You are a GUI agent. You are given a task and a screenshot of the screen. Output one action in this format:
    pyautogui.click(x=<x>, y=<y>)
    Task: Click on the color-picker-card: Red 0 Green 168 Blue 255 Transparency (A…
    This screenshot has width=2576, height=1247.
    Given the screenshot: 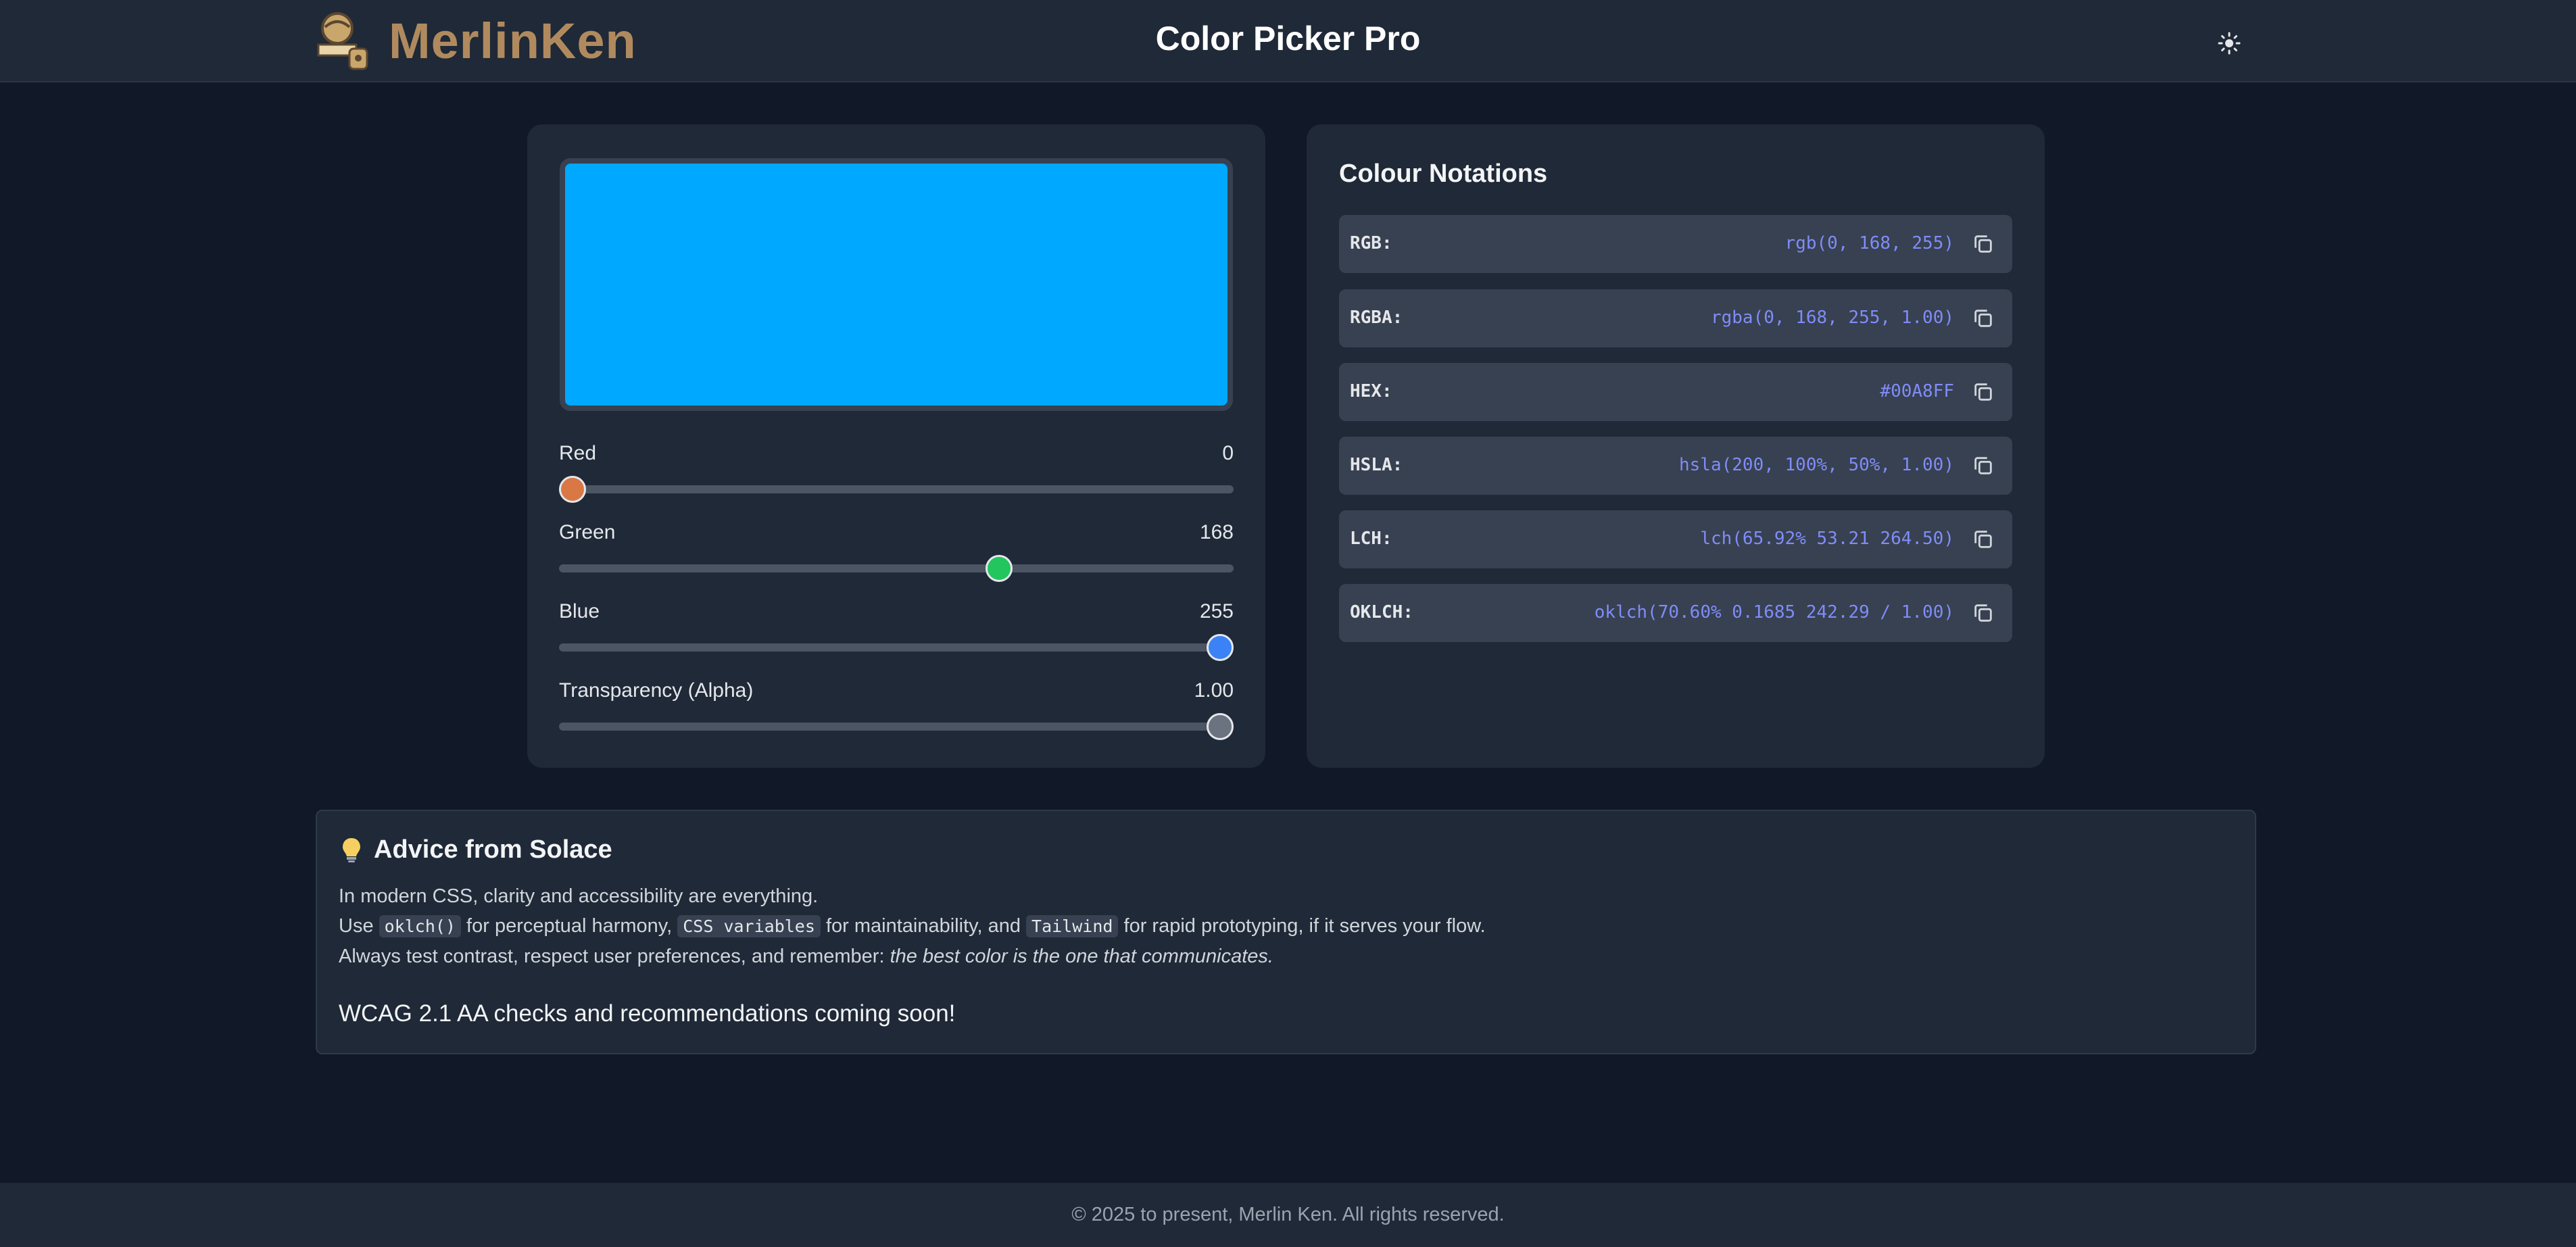 What is the action you would take?
    pyautogui.click(x=896, y=446)
    